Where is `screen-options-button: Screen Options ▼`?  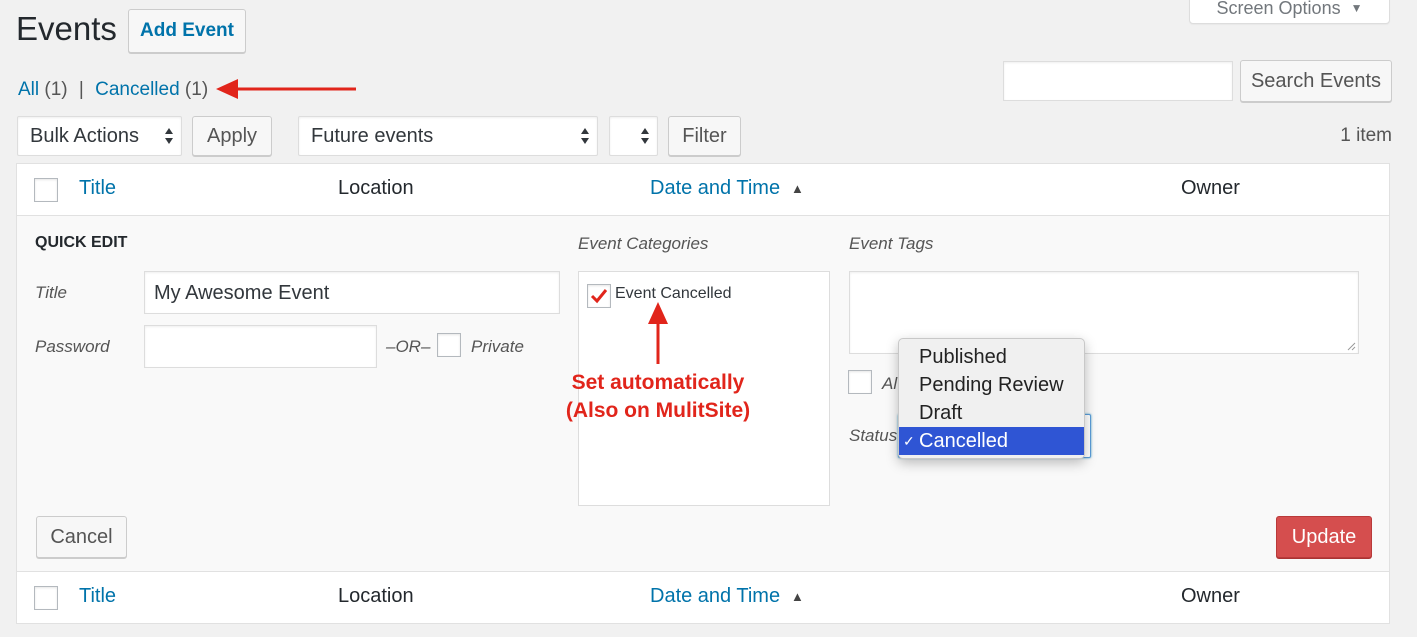
screen-options-button: Screen Options ▼ is located at coordinates (1289, 12).